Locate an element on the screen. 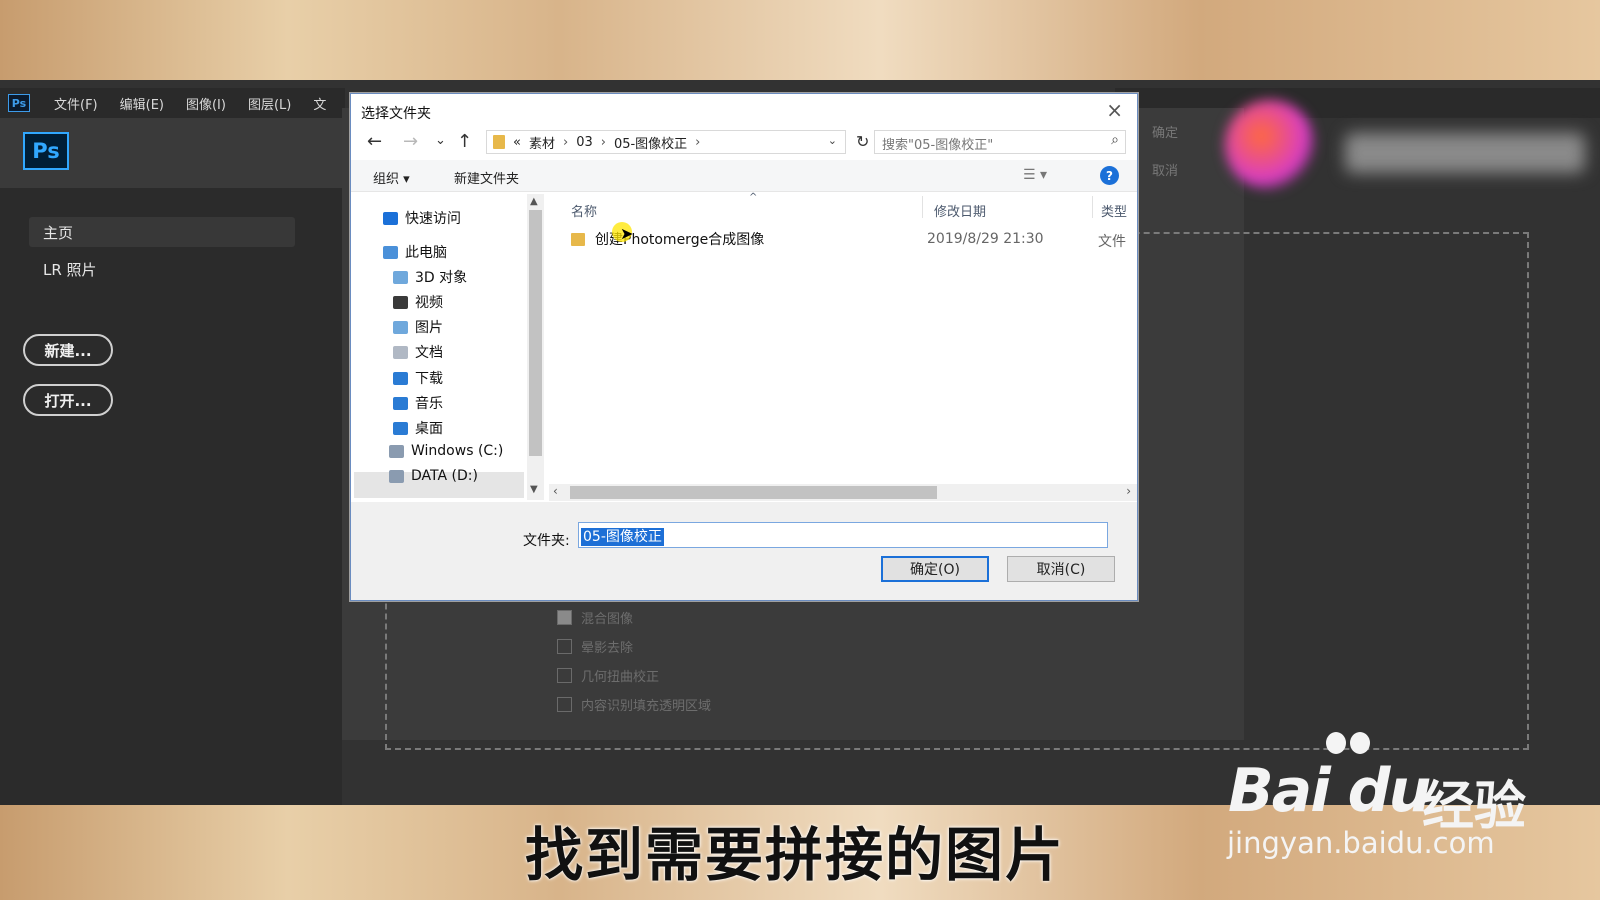 This screenshot has height=900, width=1600. nav-item-10: Windows (C:) is located at coordinates (446, 451).